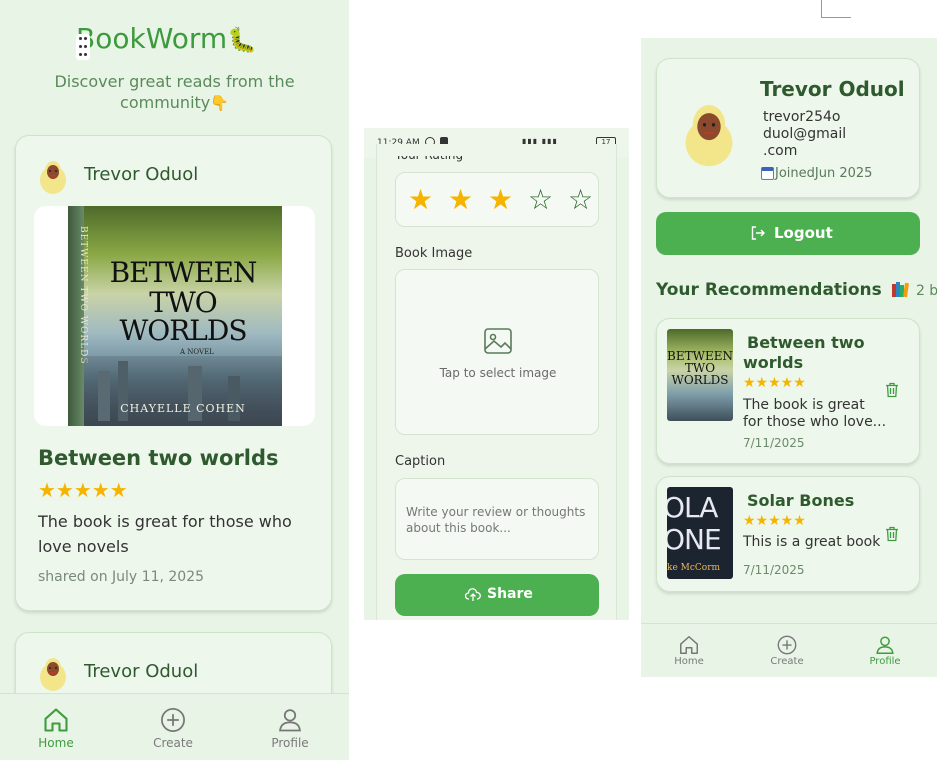 Image resolution: width=937 pixels, height=768 pixels. What do you see at coordinates (83, 47) in the screenshot?
I see `menu-dots-icon` at bounding box center [83, 47].